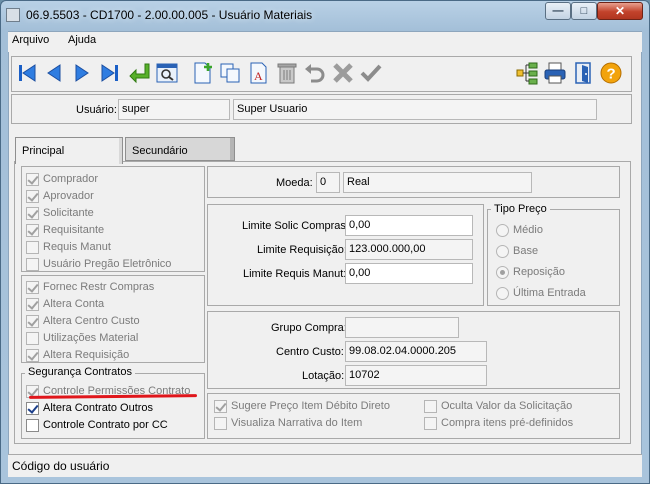 The width and height of the screenshot is (650, 484). Describe the element at coordinates (507, 423) in the screenshot. I see `checkbox-label: Compra itens pré-definidos` at that location.